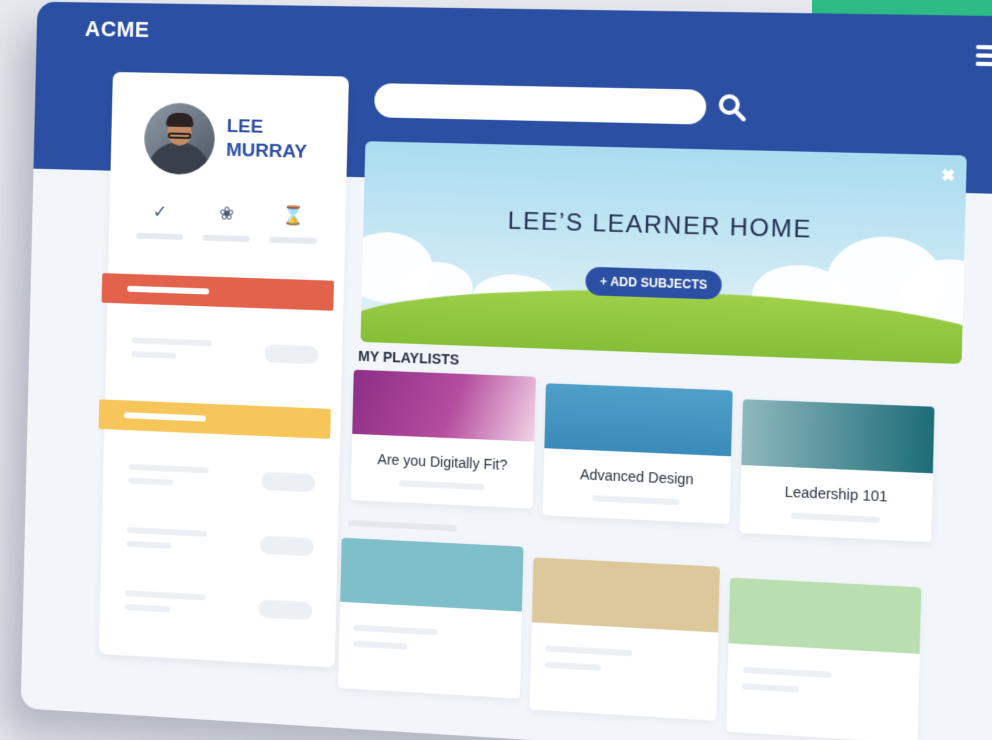 The width and height of the screenshot is (992, 740). What do you see at coordinates (294, 218) in the screenshot?
I see `hourglass-icon: ⌛` at bounding box center [294, 218].